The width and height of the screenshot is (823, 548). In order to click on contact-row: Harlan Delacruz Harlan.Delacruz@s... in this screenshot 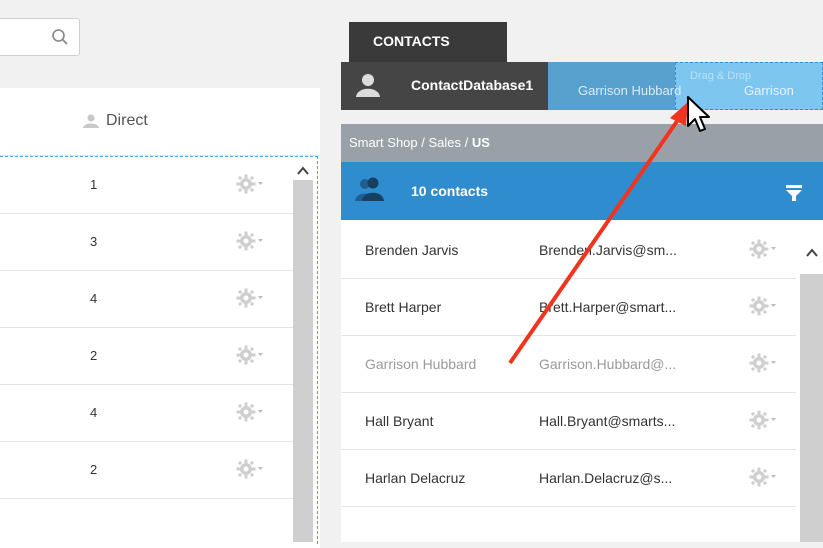, I will do `click(568, 478)`.